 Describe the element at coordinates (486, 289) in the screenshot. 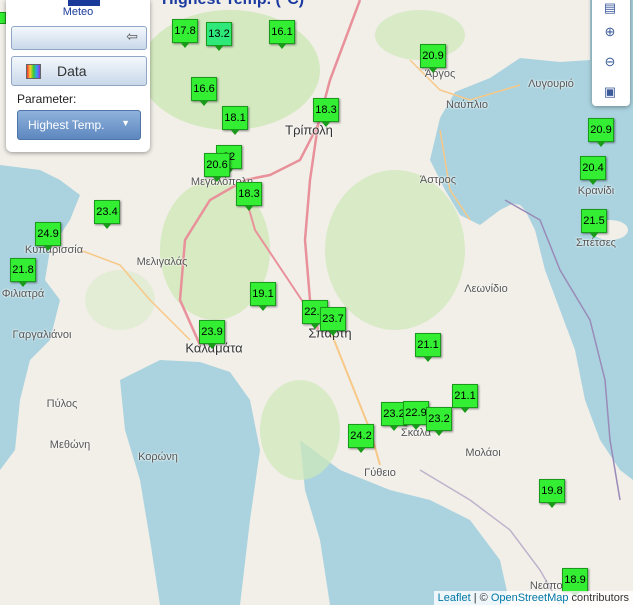

I see `place-label: Λεωνίδιο` at that location.